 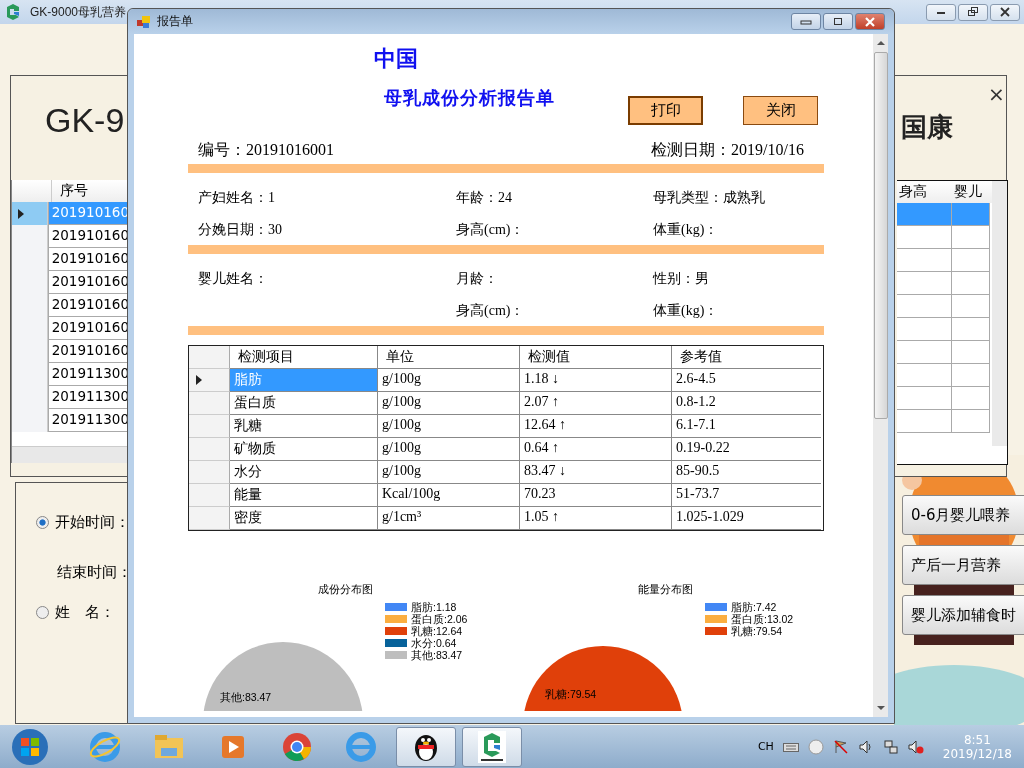 I want to click on radio-option: 姓 名：, so click(x=75, y=612).